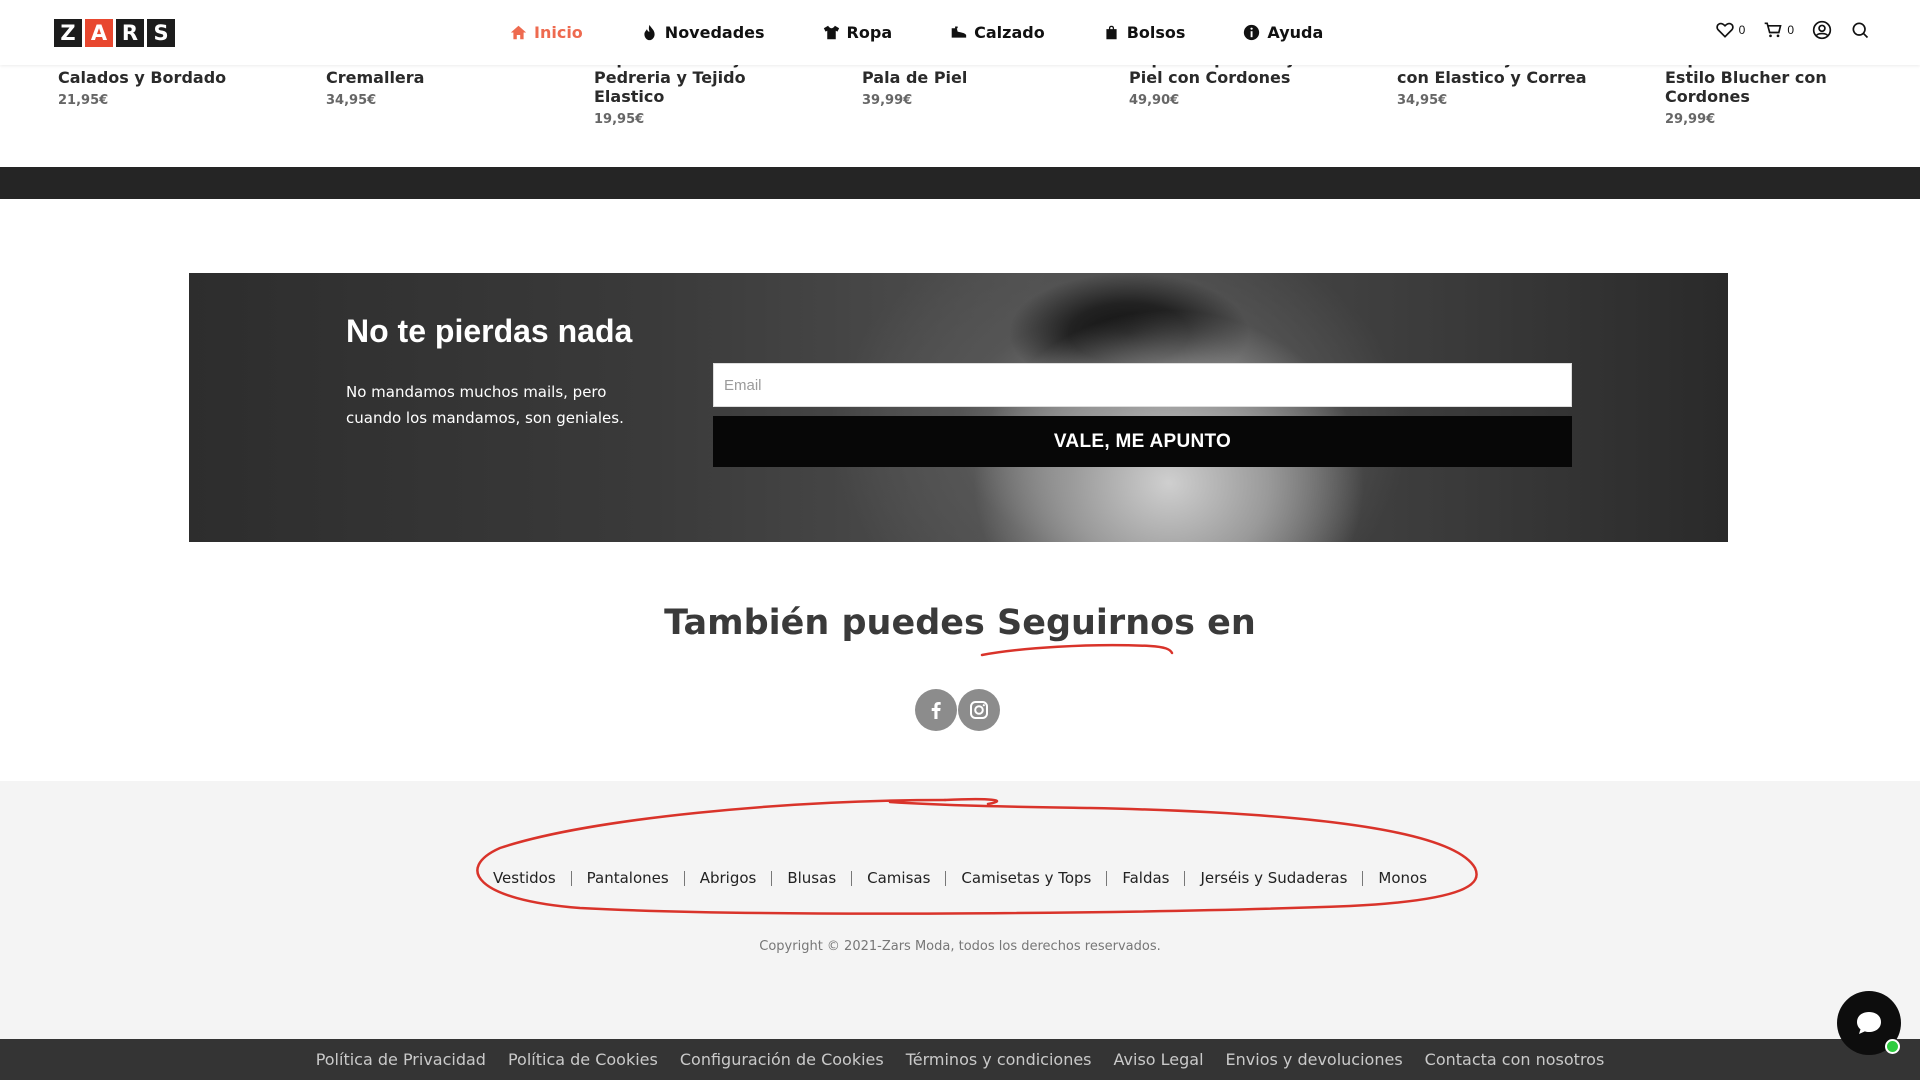  What do you see at coordinates (1724, 30) in the screenshot?
I see `heart-icon` at bounding box center [1724, 30].